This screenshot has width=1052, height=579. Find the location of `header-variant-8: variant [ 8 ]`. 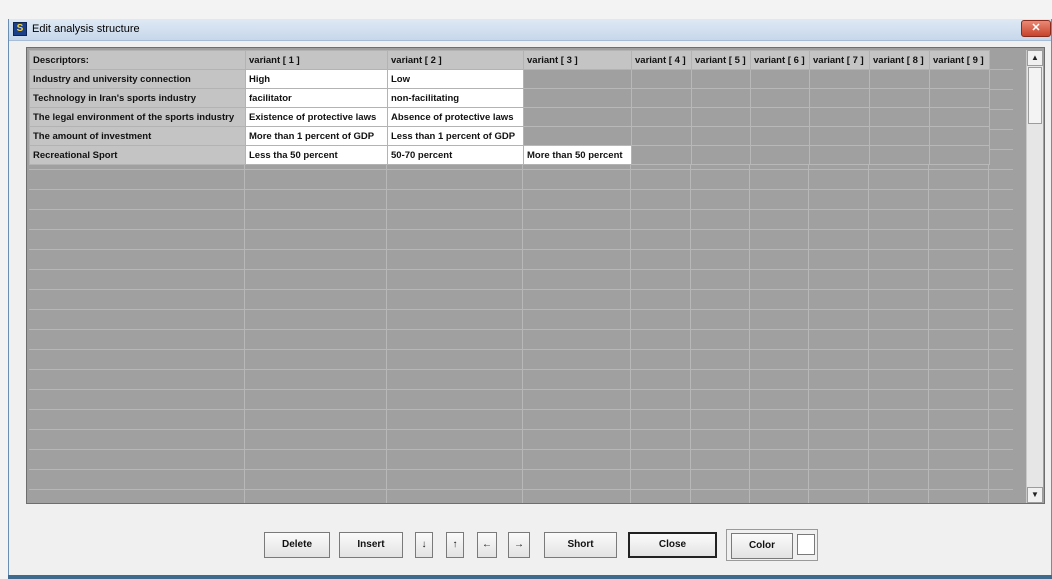

header-variant-8: variant [ 8 ] is located at coordinates (899, 60).